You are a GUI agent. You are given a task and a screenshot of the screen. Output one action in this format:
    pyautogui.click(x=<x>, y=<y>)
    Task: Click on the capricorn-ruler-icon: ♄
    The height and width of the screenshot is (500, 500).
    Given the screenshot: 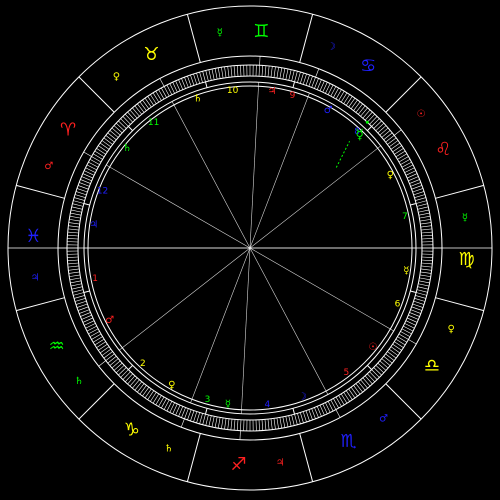 What is the action you would take?
    pyautogui.click(x=168, y=449)
    